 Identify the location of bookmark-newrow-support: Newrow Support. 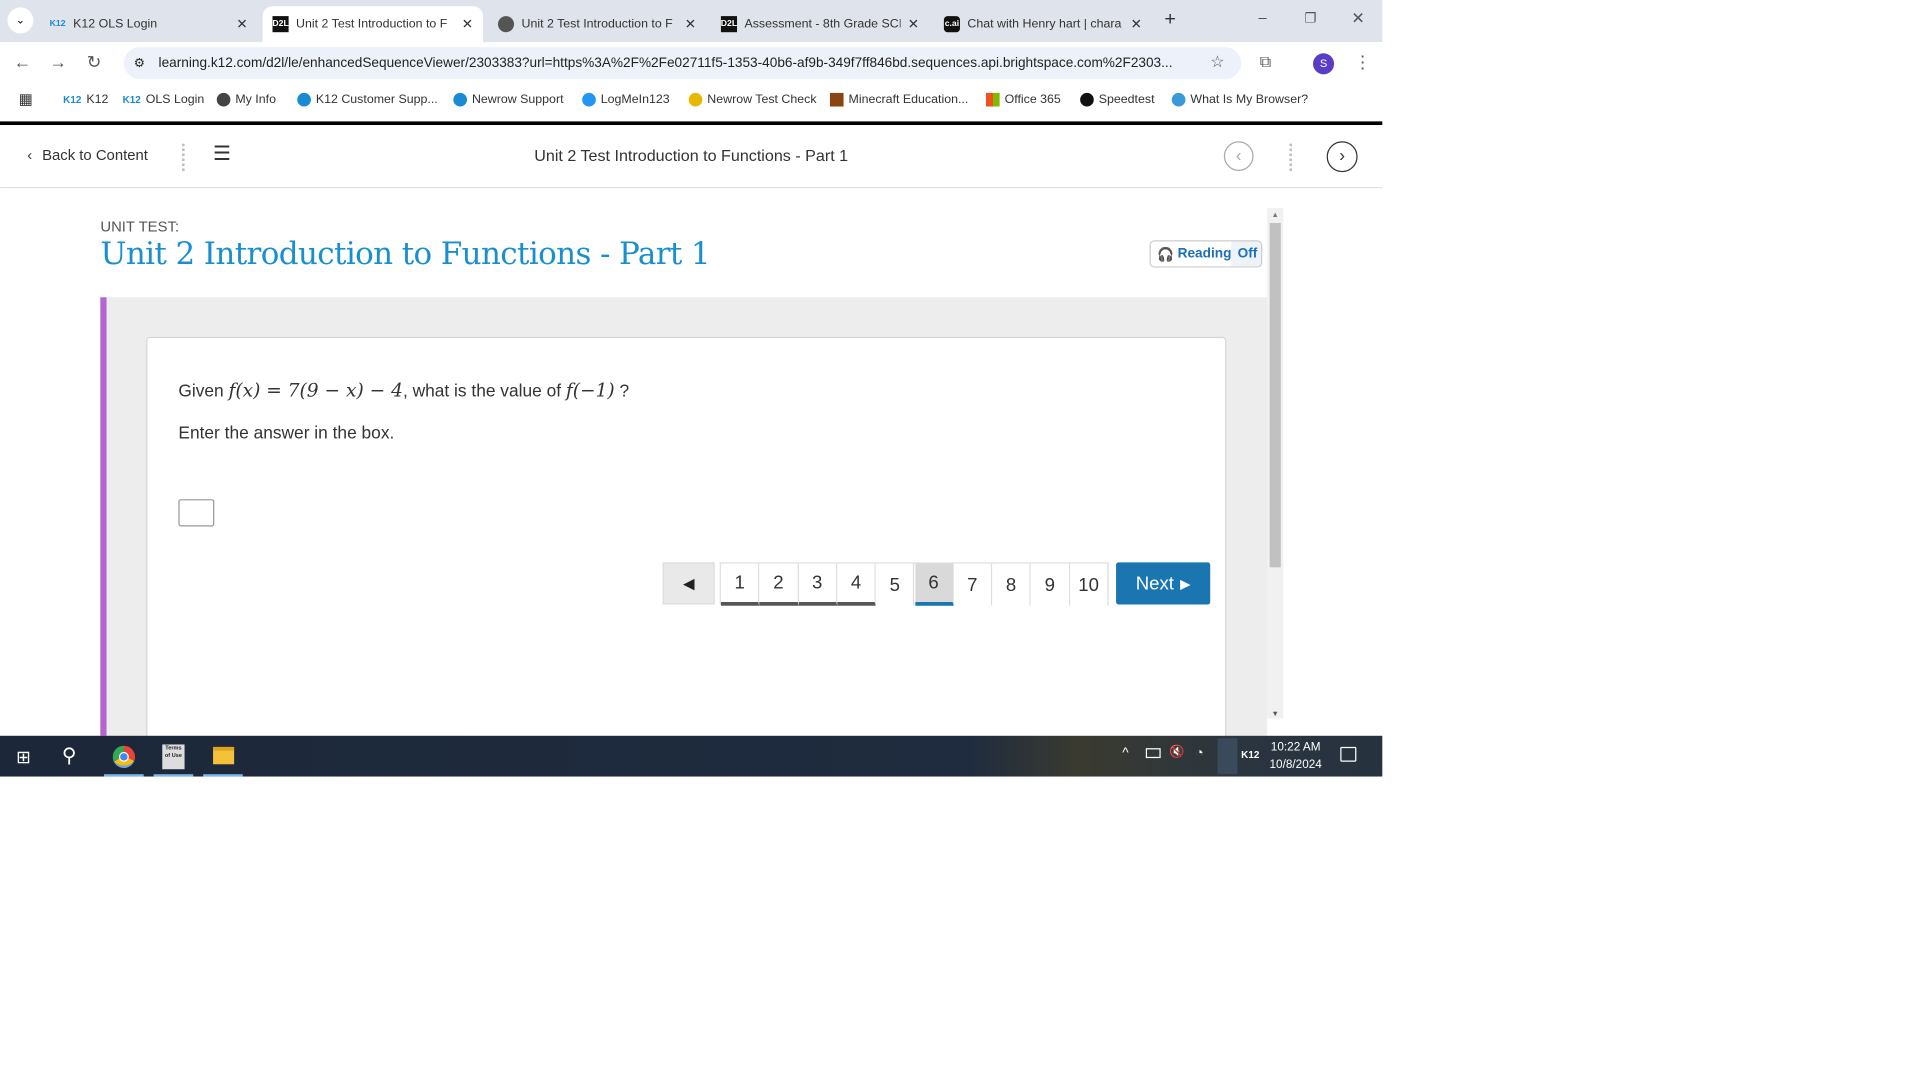
(508, 99).